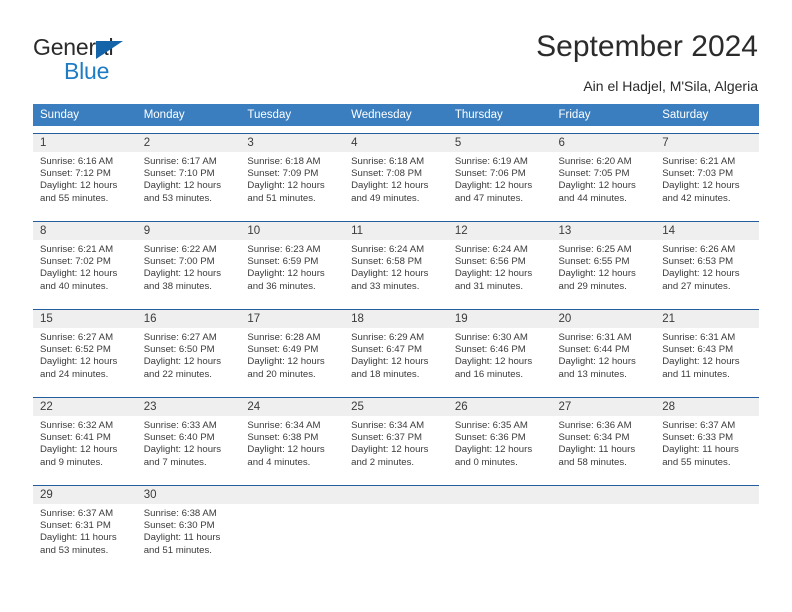  Describe the element at coordinates (696, 198) in the screenshot. I see `daylight-text-line2: and 42 minutes.` at that location.